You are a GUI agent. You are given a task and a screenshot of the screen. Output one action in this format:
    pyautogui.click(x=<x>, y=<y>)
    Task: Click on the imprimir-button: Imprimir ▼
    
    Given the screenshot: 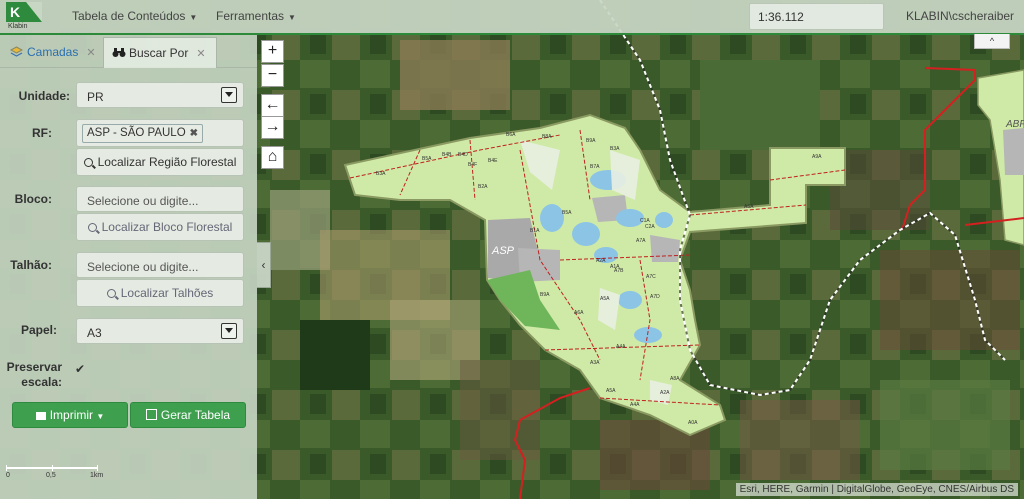 What is the action you would take?
    pyautogui.click(x=70, y=415)
    